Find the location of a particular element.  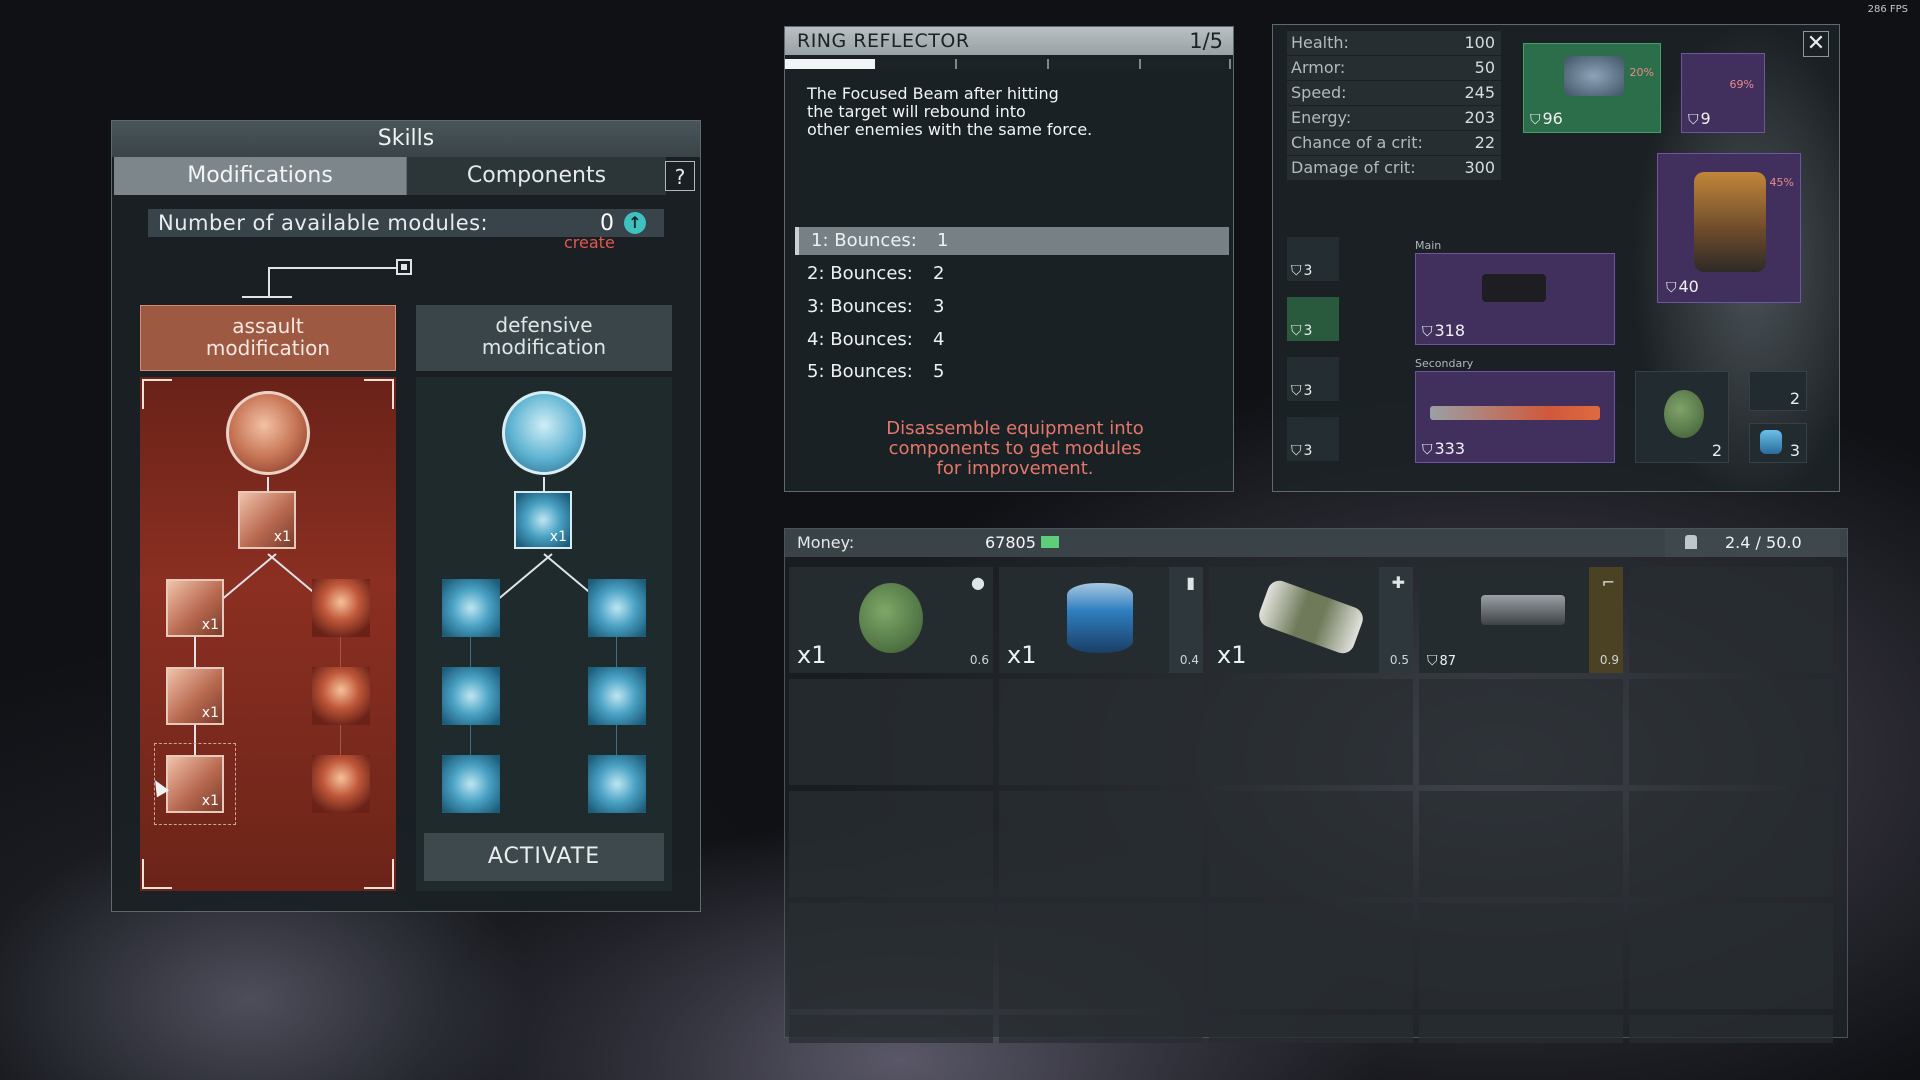

secondary-weapon-label: Secondary is located at coordinates (1444, 363).